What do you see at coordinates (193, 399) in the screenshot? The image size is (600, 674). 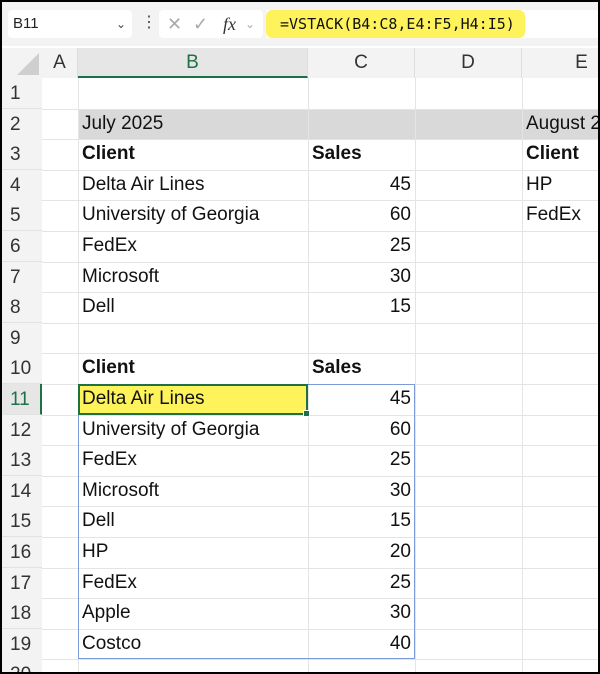 I see `cell-b11: Delta Air Lines` at bounding box center [193, 399].